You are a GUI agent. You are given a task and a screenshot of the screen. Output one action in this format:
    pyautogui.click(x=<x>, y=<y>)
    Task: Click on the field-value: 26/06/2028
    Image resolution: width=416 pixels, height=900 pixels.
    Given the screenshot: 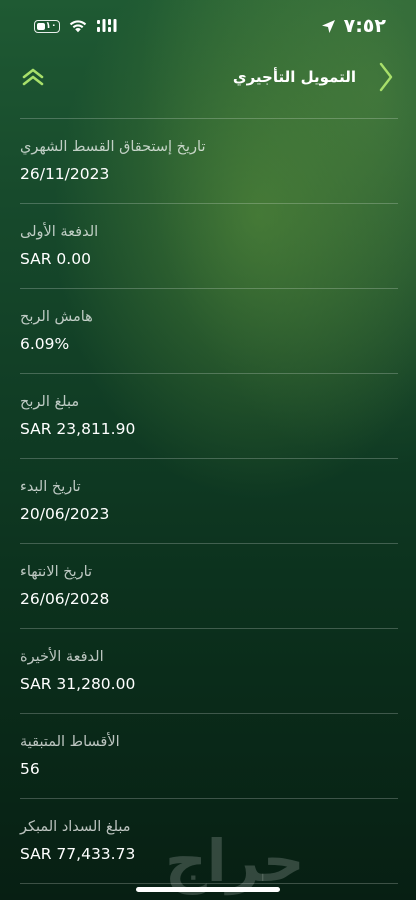 What is the action you would take?
    pyautogui.click(x=65, y=599)
    